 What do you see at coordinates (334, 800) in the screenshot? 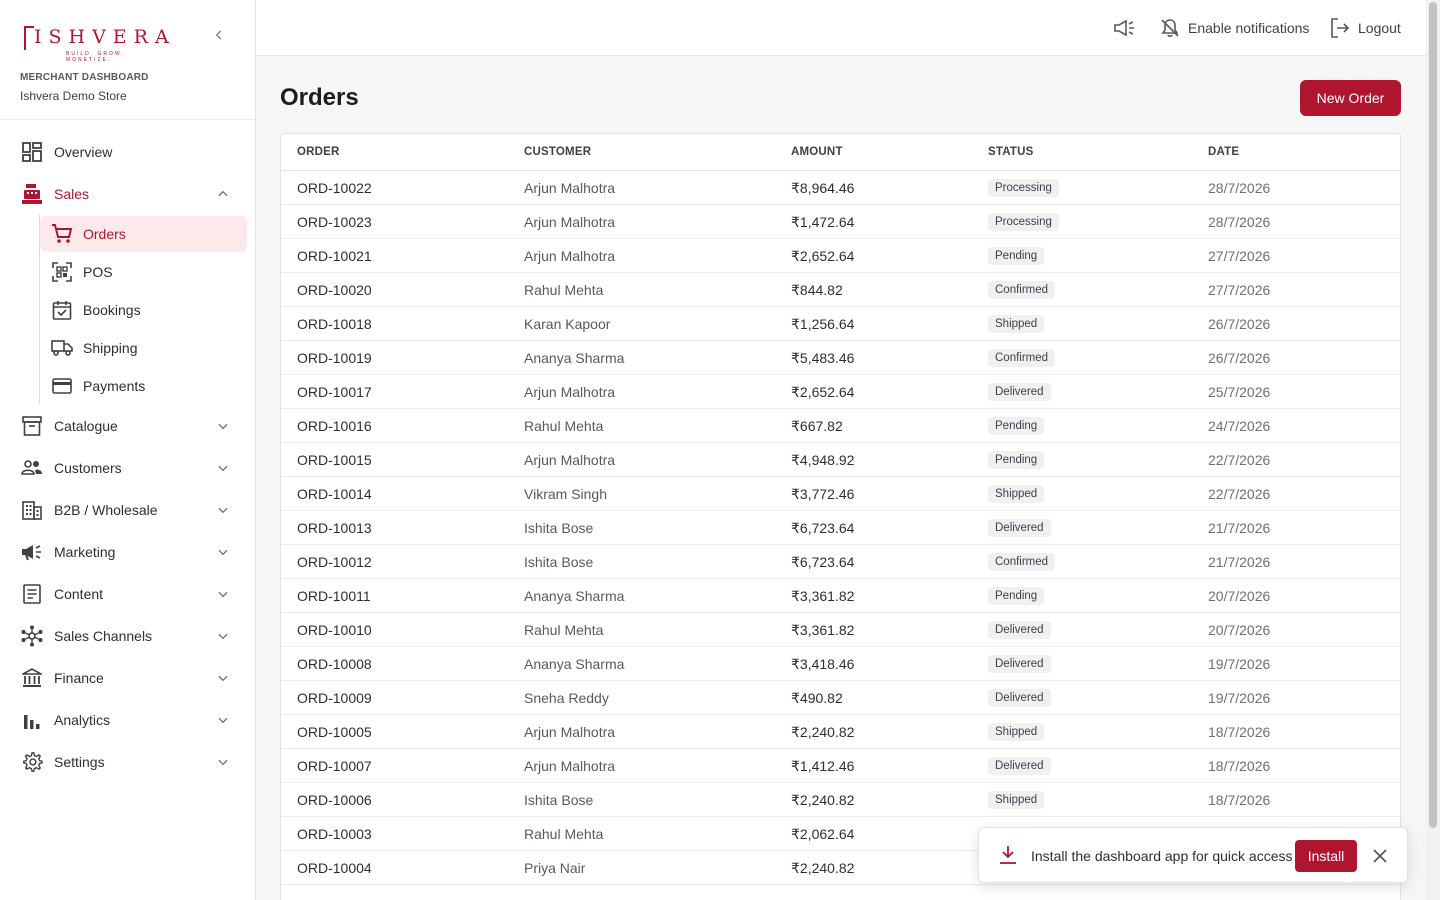
I see `order-id: ORD-10006` at bounding box center [334, 800].